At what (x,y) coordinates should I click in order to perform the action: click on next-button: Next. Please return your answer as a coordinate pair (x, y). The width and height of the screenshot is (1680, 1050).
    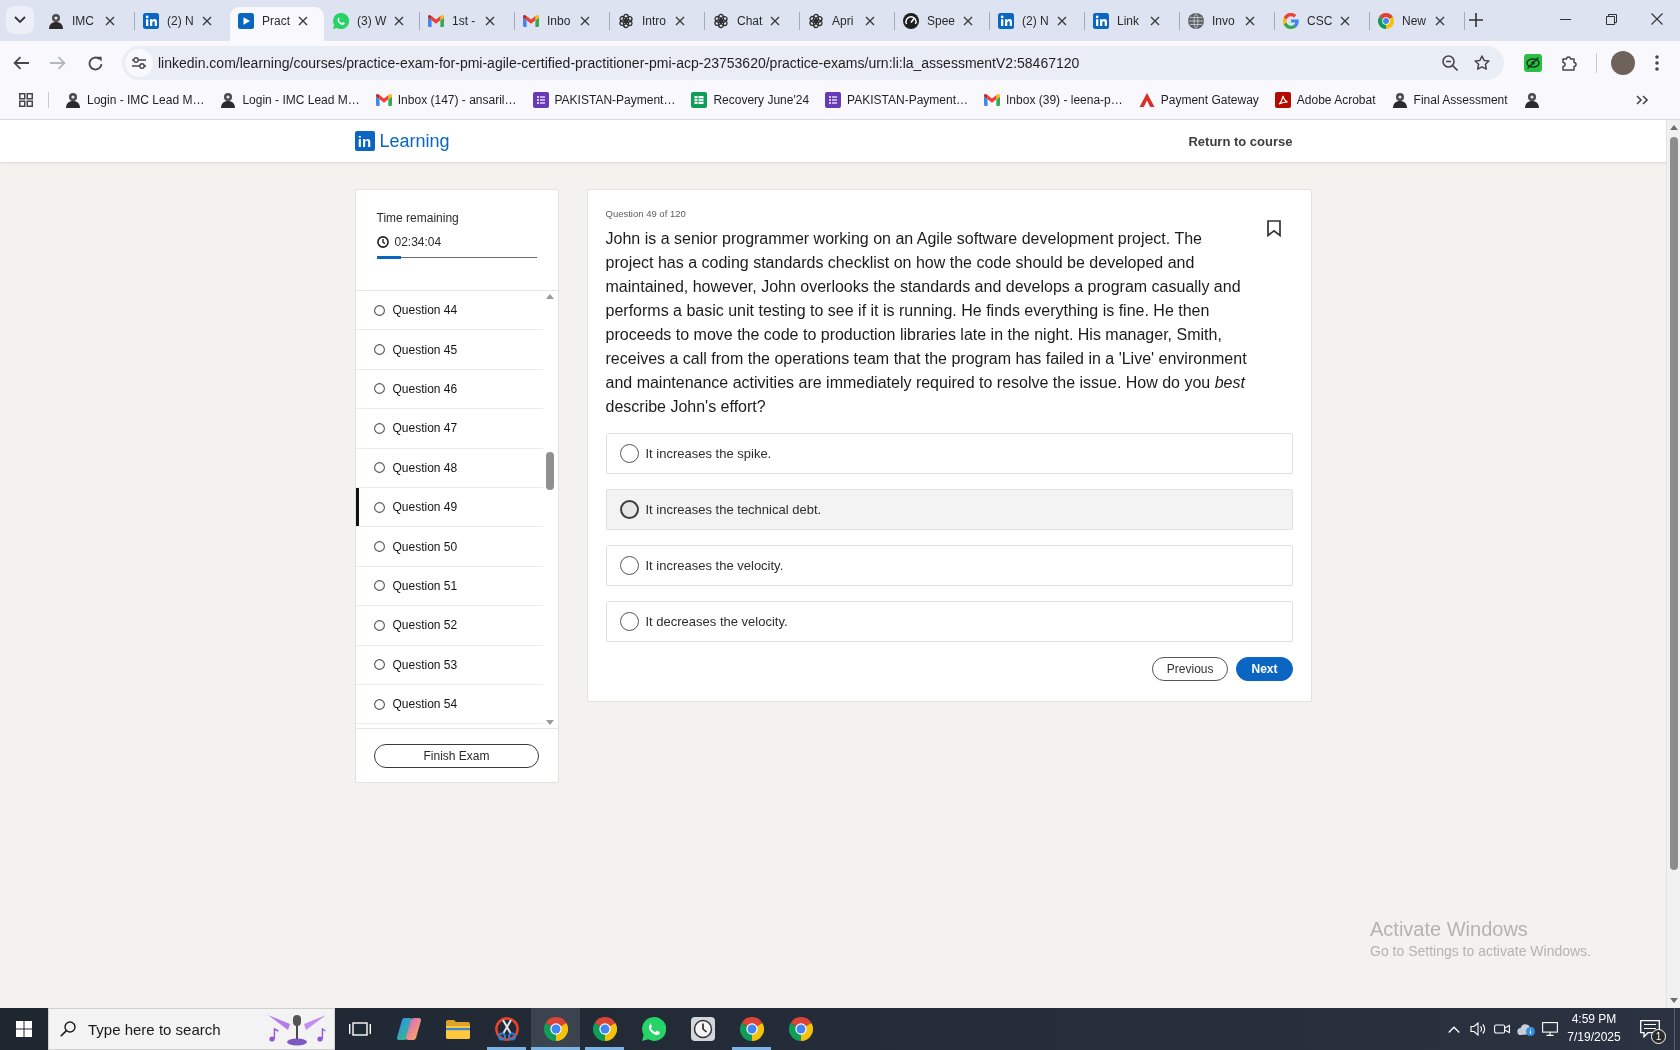
    Looking at the image, I should click on (1264, 669).